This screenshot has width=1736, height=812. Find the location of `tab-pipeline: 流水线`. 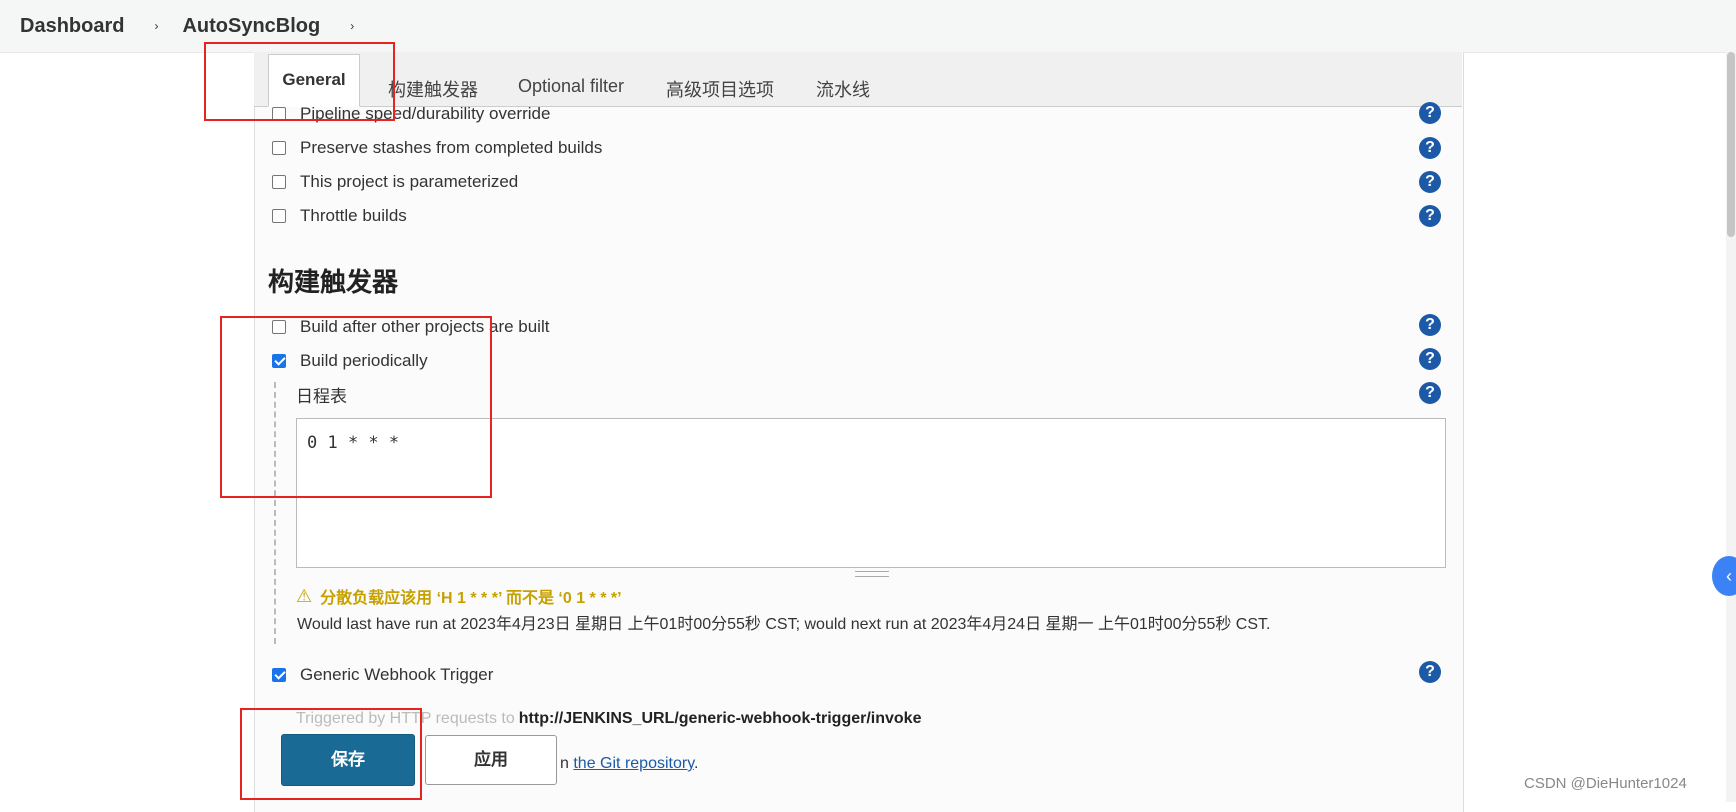

tab-pipeline: 流水线 is located at coordinates (843, 89).